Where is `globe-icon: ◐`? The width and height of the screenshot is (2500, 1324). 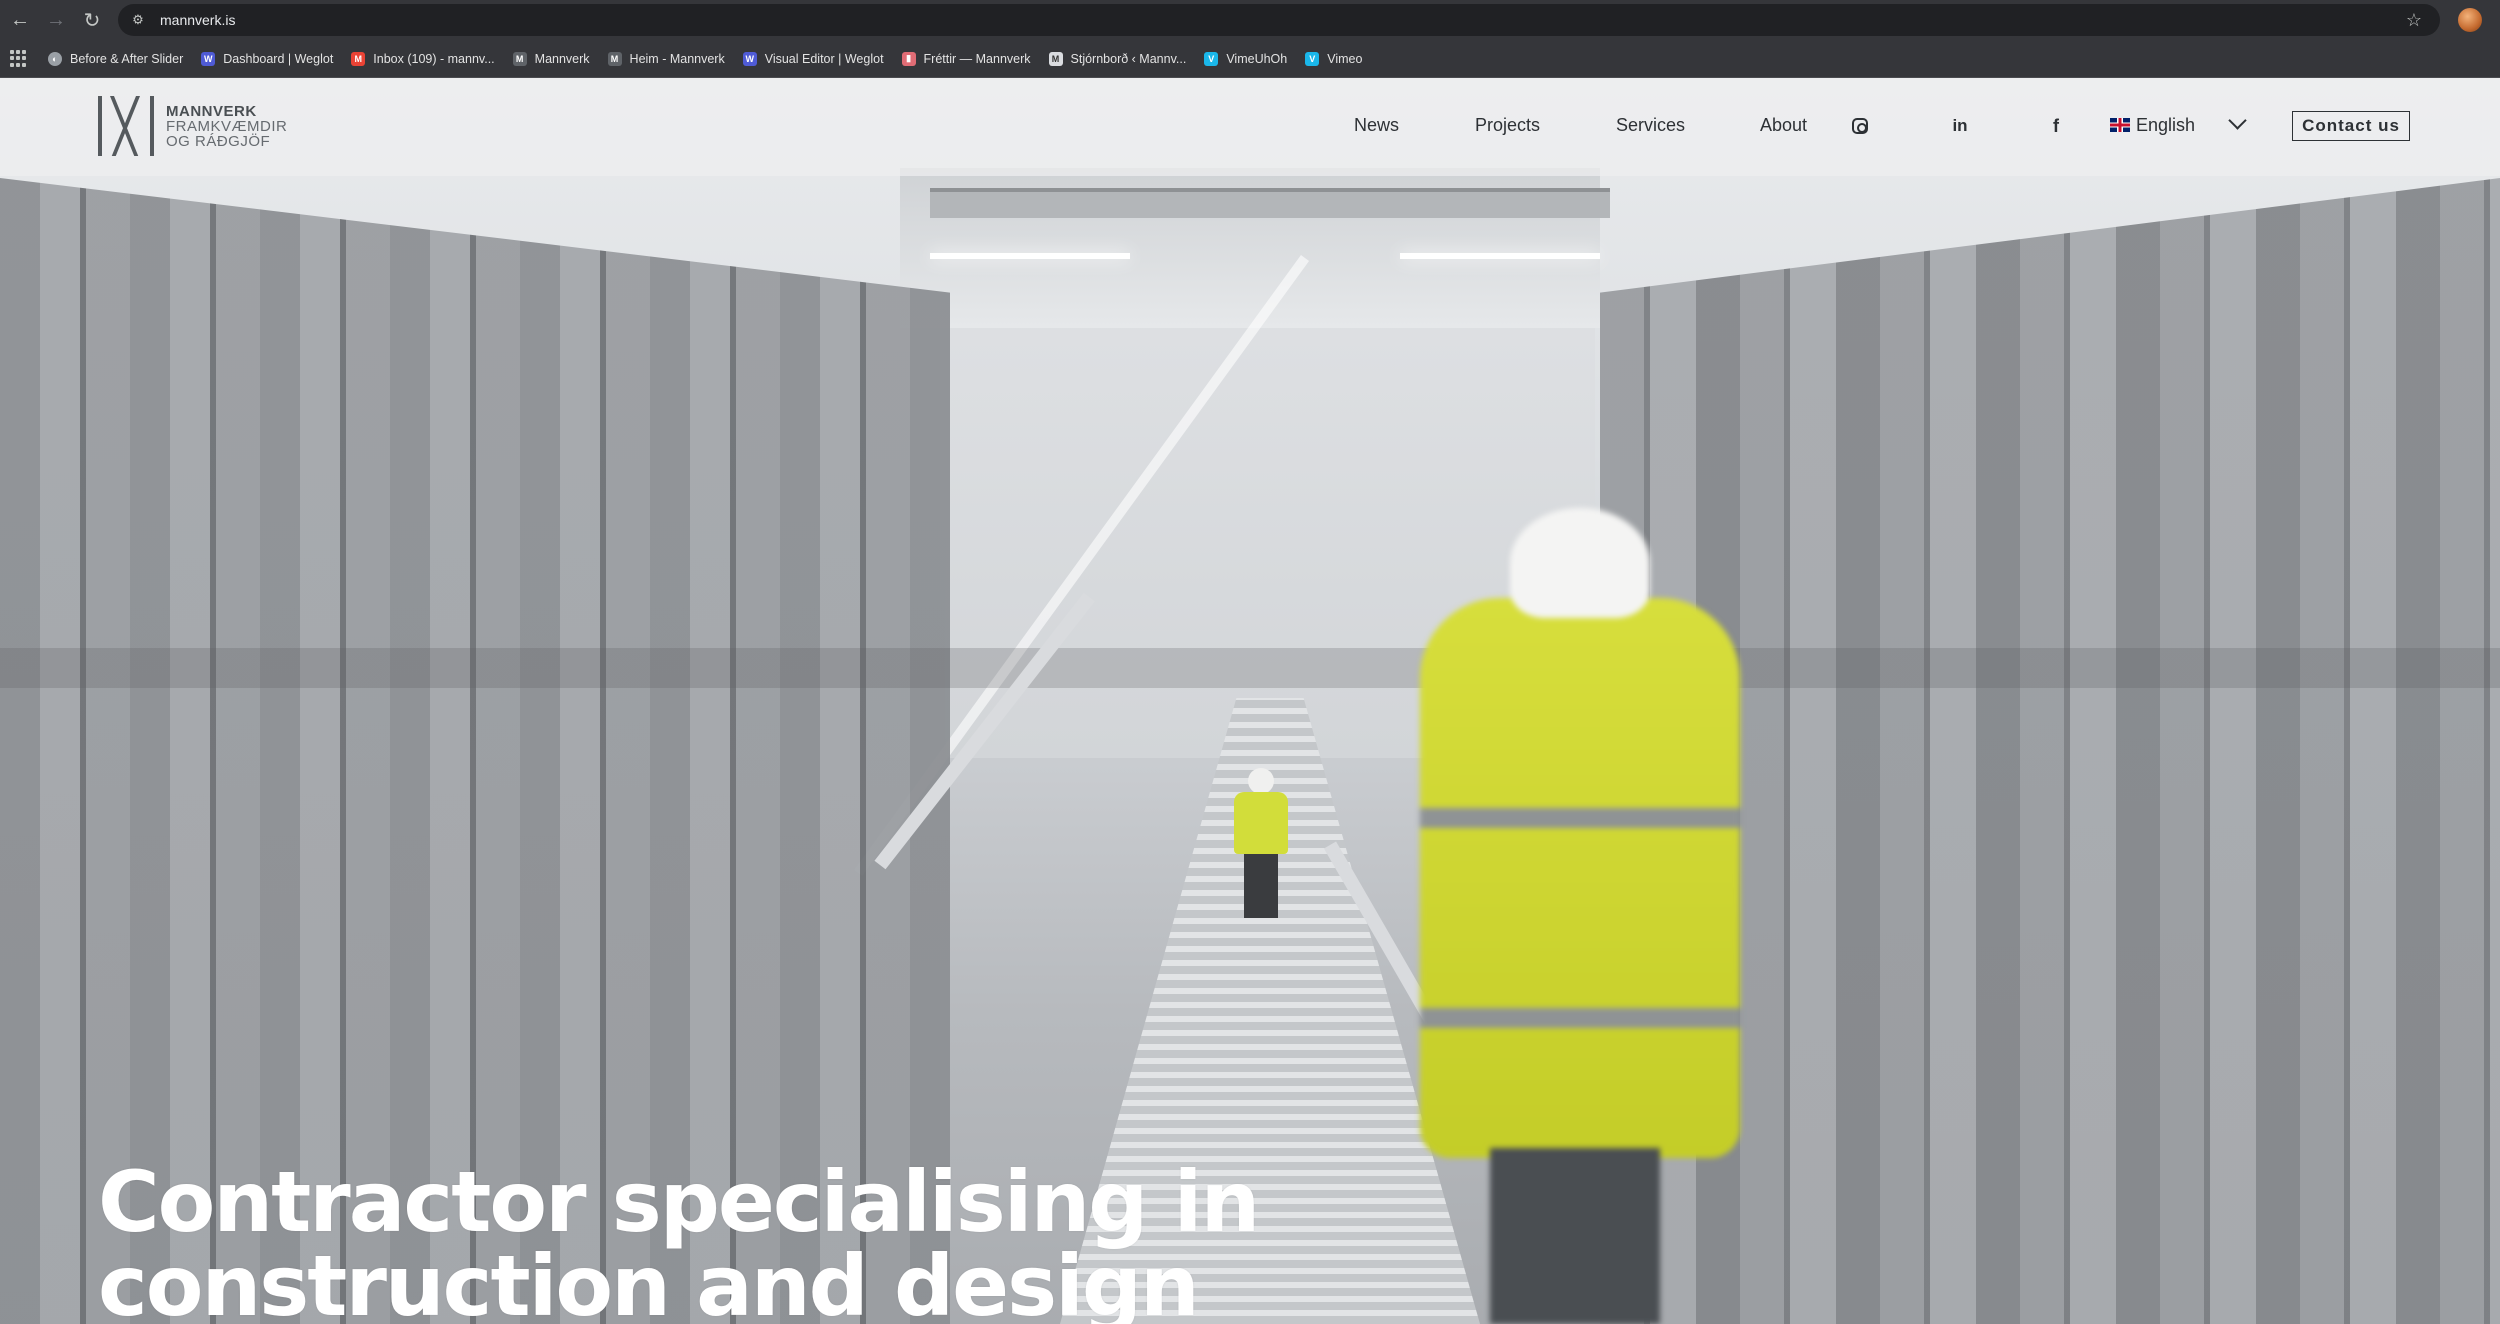
globe-icon: ◐ is located at coordinates (55, 58).